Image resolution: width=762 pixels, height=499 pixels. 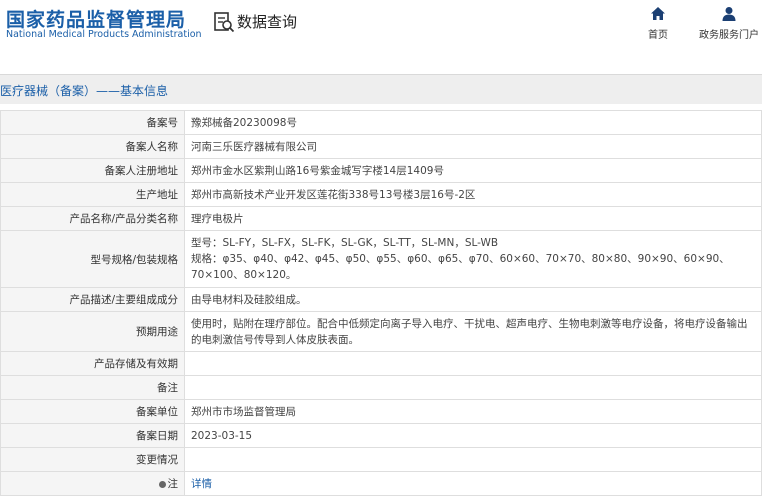 What do you see at coordinates (92, 331) in the screenshot?
I see `row-label: 预期用途` at bounding box center [92, 331].